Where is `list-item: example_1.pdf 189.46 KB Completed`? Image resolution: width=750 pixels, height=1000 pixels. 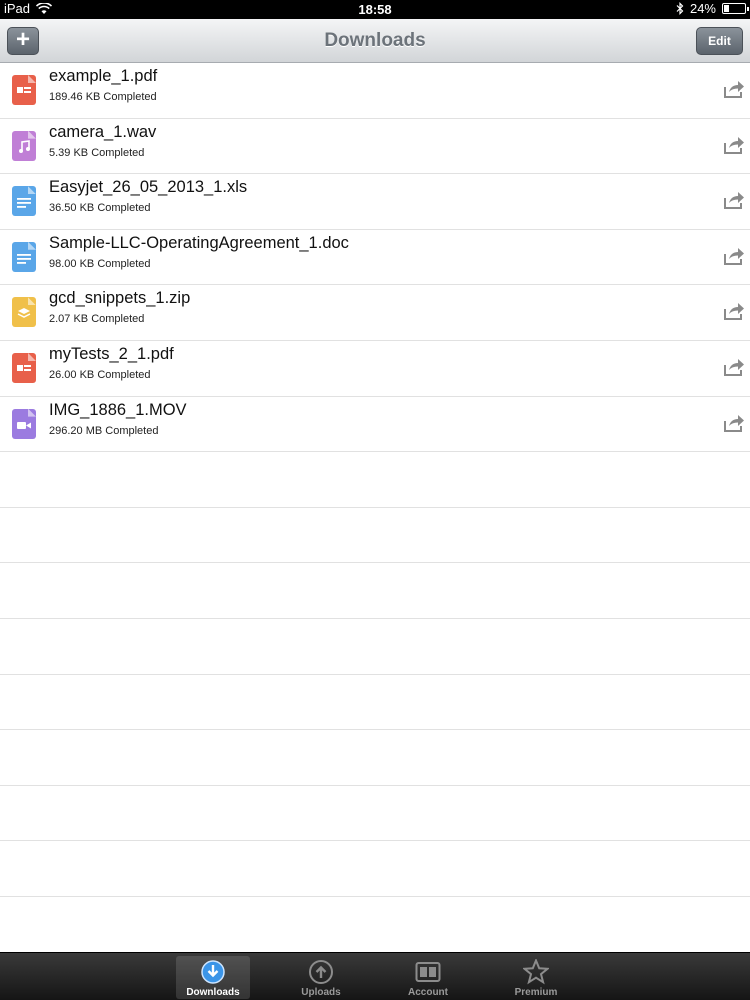
list-item: example_1.pdf 189.46 KB Completed is located at coordinates (375, 91).